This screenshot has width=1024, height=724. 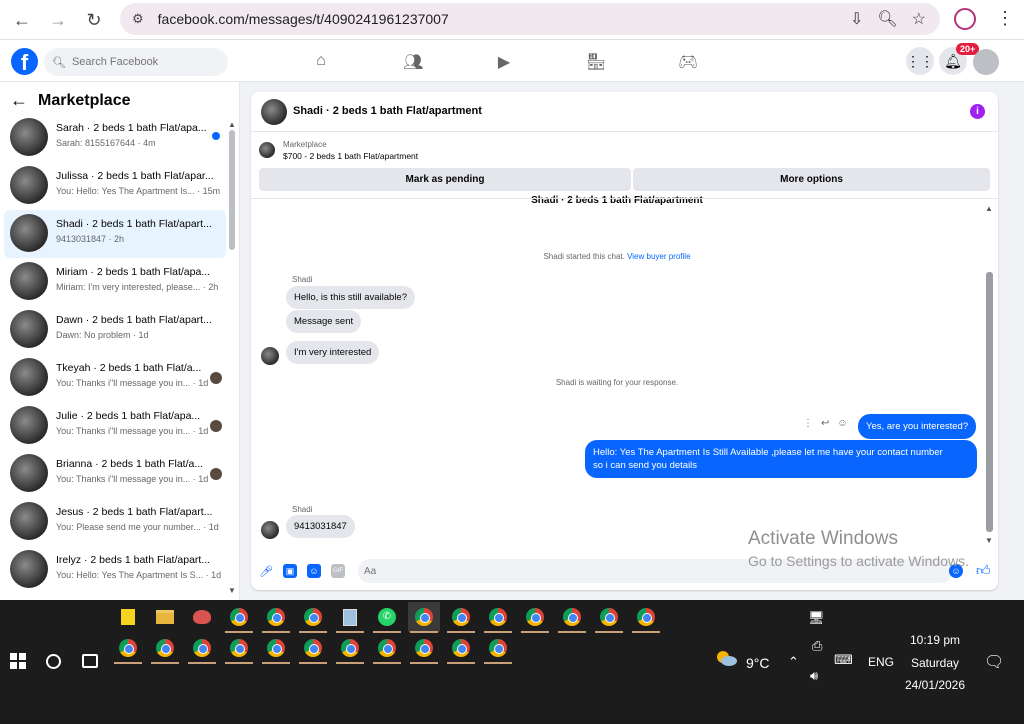 I want to click on photo-icon: ▣, so click(x=290, y=571).